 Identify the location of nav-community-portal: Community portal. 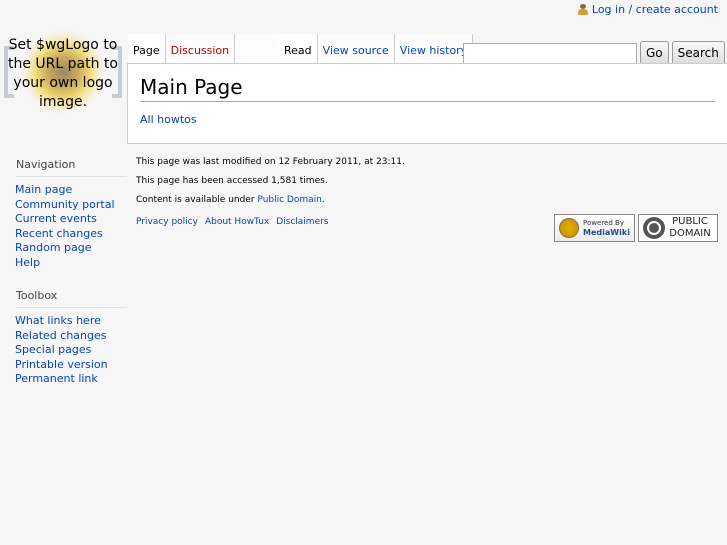
(71, 205).